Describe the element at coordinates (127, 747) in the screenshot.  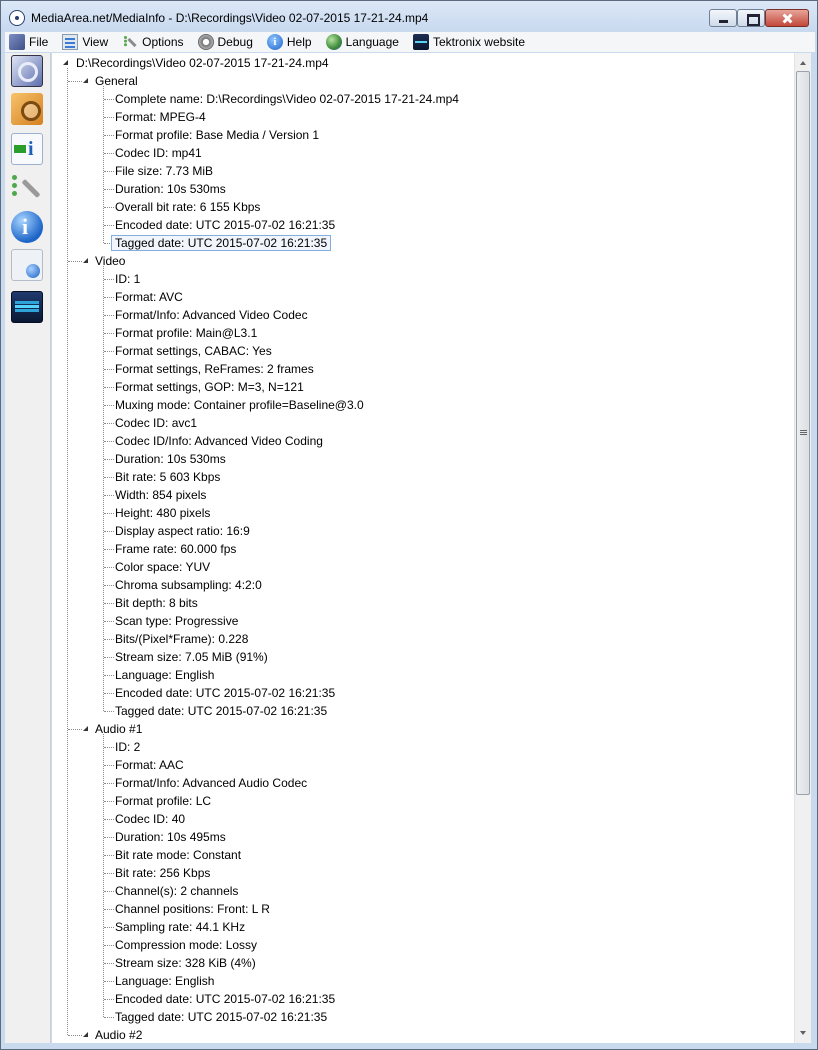
I see `tree-leaf: ID: 2` at that location.